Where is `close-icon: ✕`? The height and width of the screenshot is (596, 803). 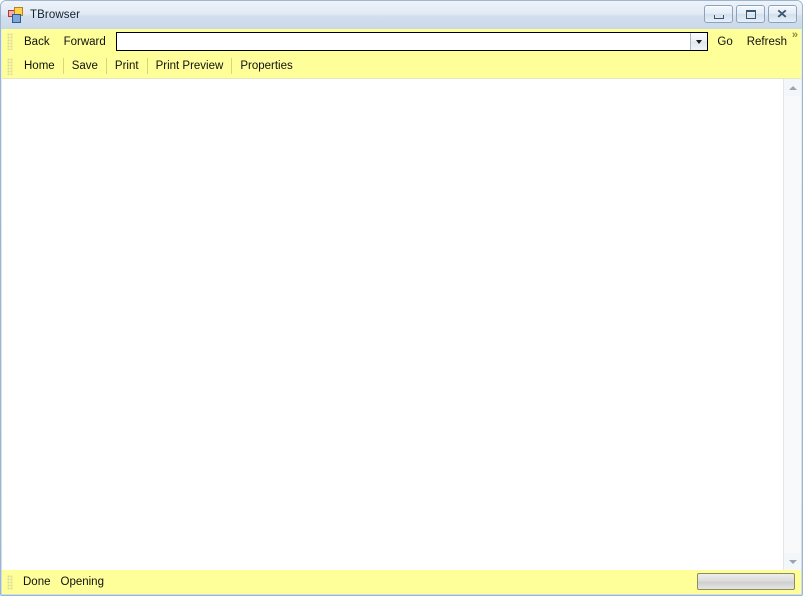 close-icon: ✕ is located at coordinates (782, 14).